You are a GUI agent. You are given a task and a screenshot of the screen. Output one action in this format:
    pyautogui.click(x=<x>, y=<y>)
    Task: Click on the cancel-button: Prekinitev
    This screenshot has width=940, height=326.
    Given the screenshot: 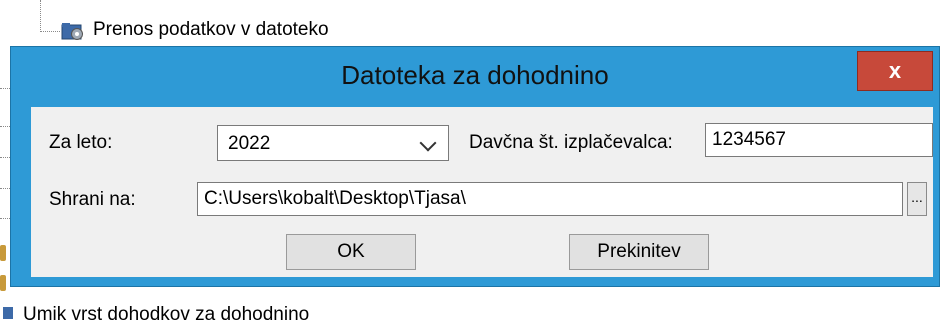 What is the action you would take?
    pyautogui.click(x=639, y=252)
    